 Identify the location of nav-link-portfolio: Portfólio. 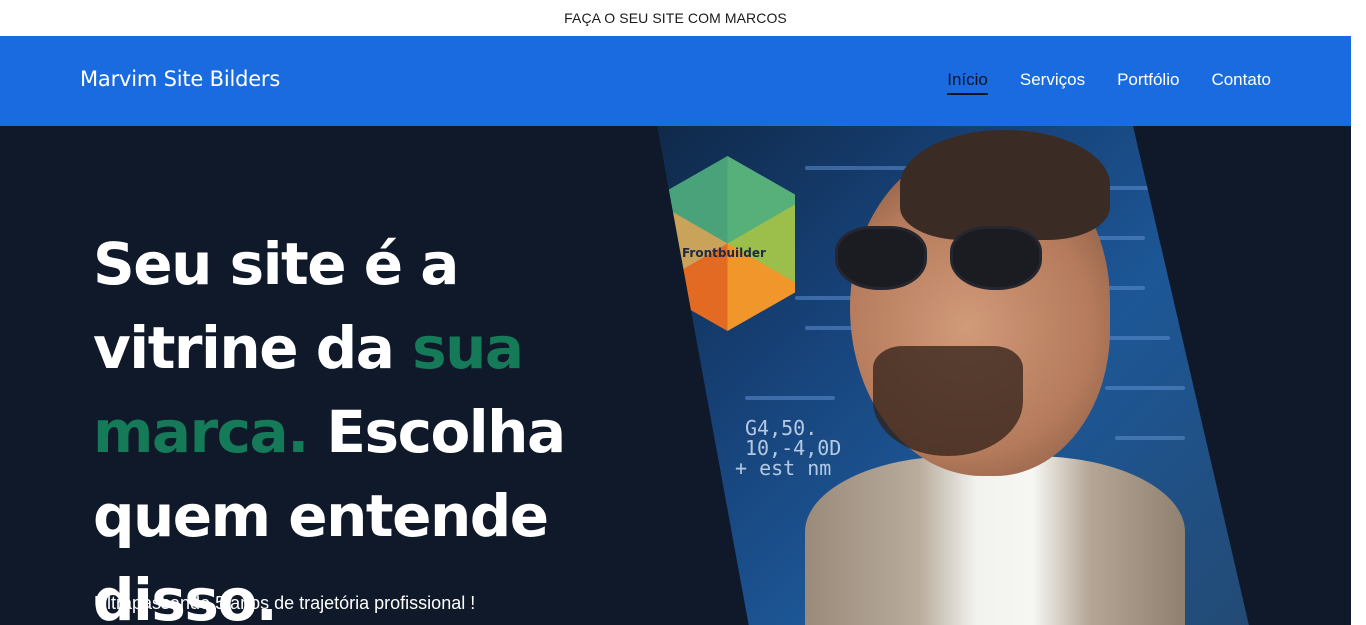
(1148, 81).